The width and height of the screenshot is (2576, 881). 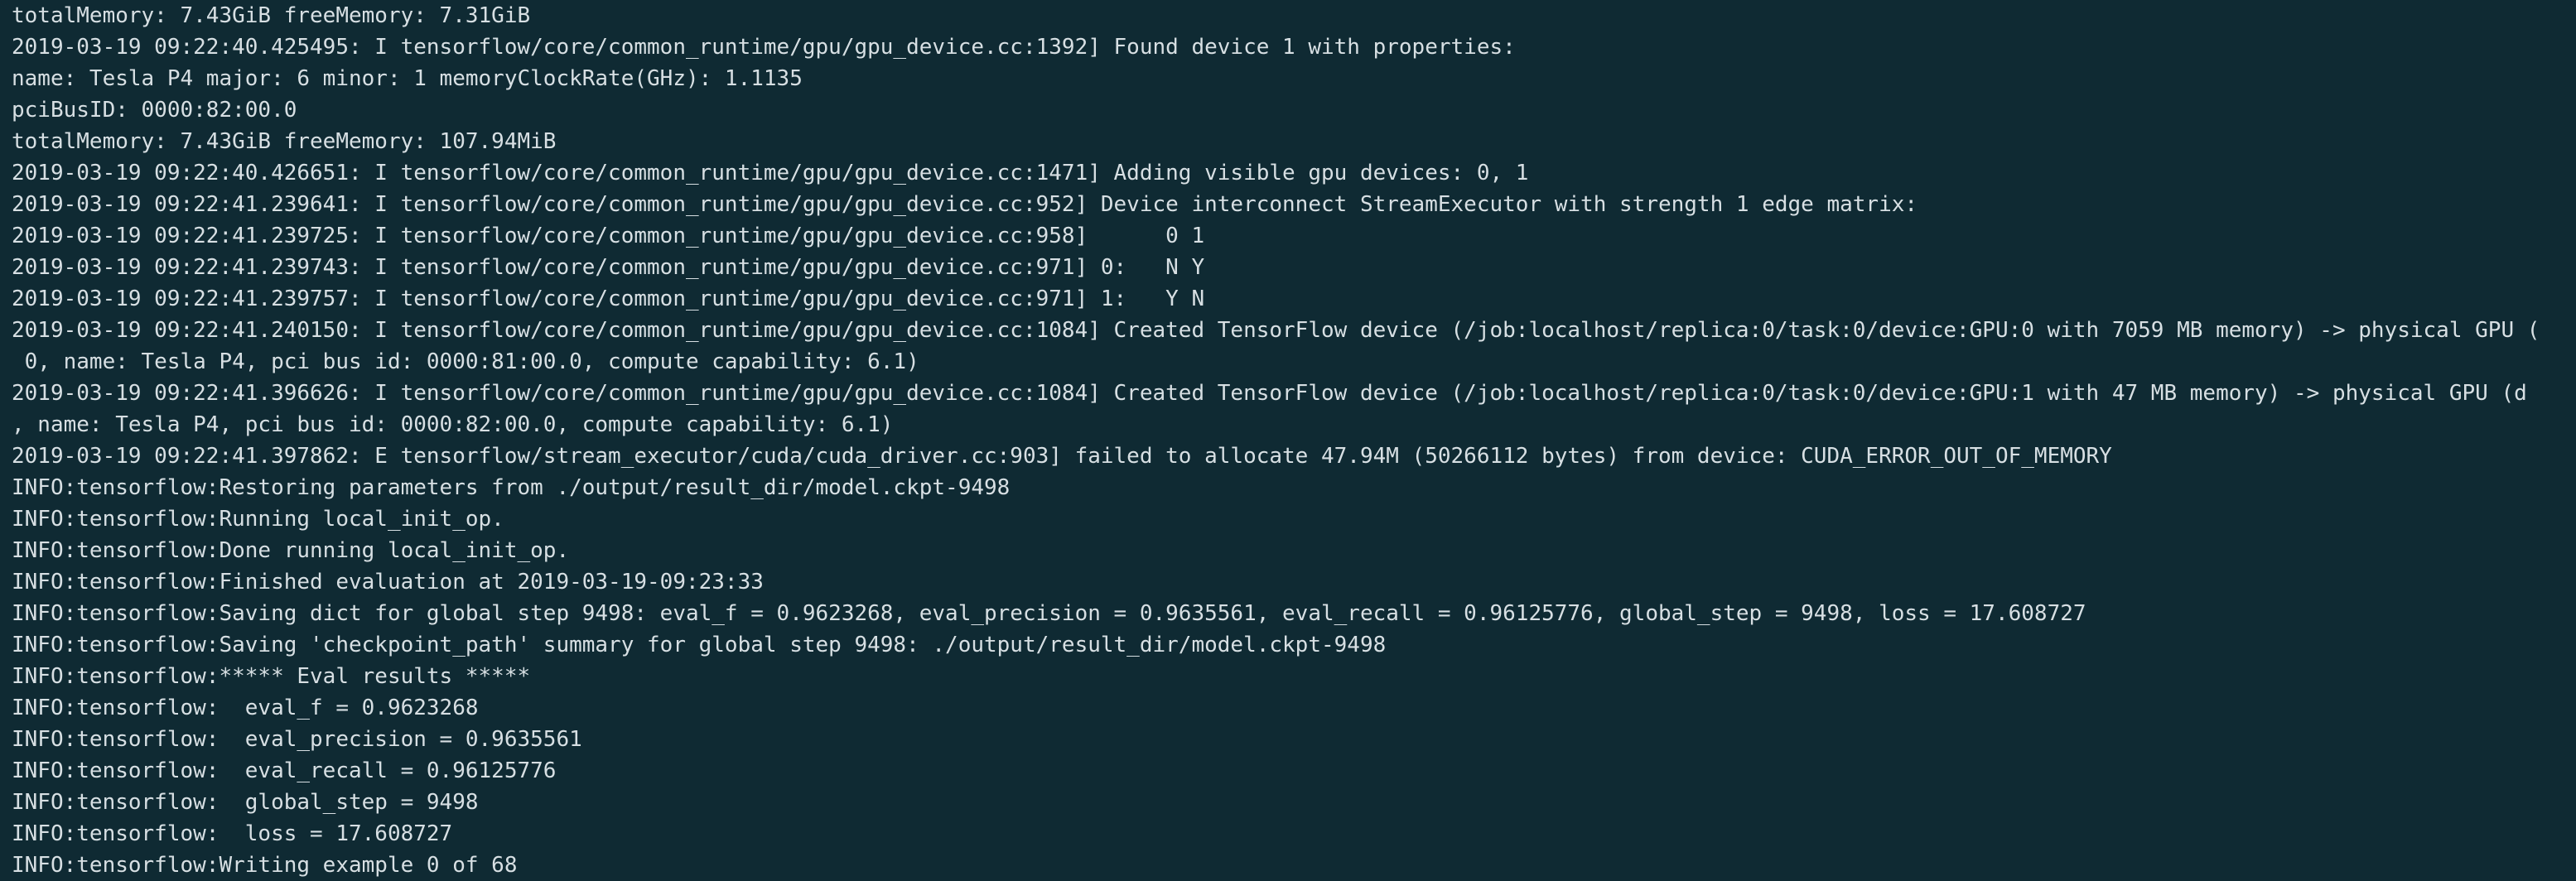 I want to click on terminal-line: INFO:tensorflow:Writing example 0 of 68, so click(x=265, y=866).